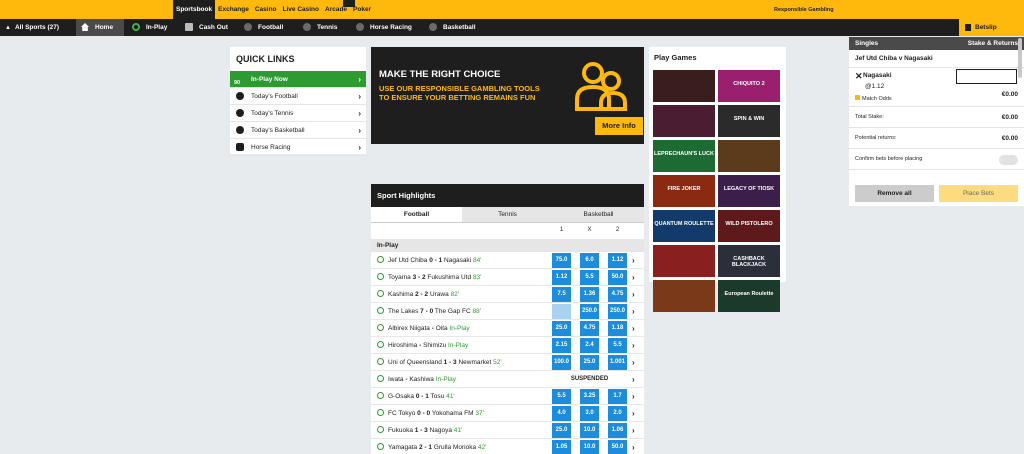 Image resolution: width=1024 pixels, height=454 pixels. What do you see at coordinates (684, 191) in the screenshot?
I see `game-tile: FIRE JOKER` at bounding box center [684, 191].